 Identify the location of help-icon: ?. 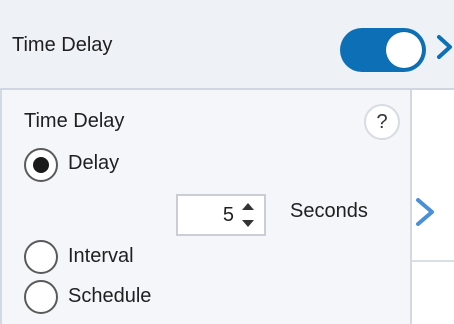
(382, 122).